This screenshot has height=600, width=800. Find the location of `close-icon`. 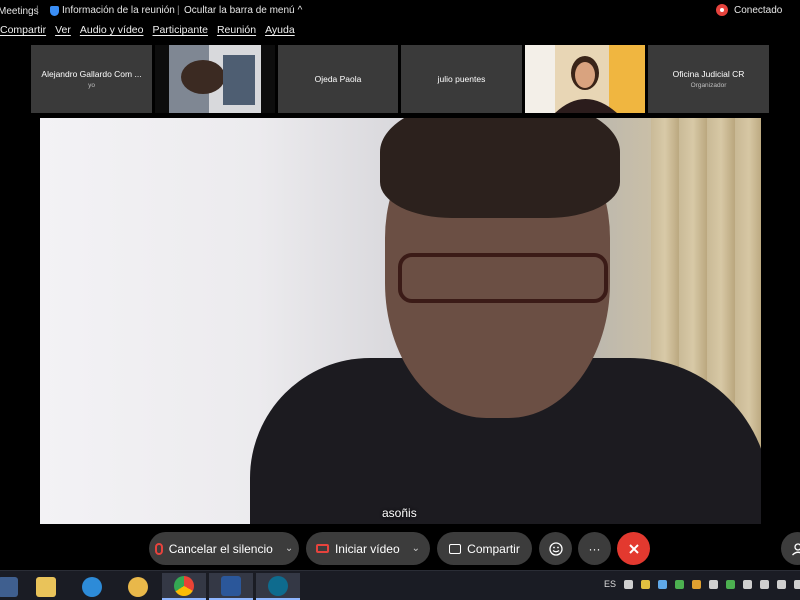

close-icon is located at coordinates (633, 548).